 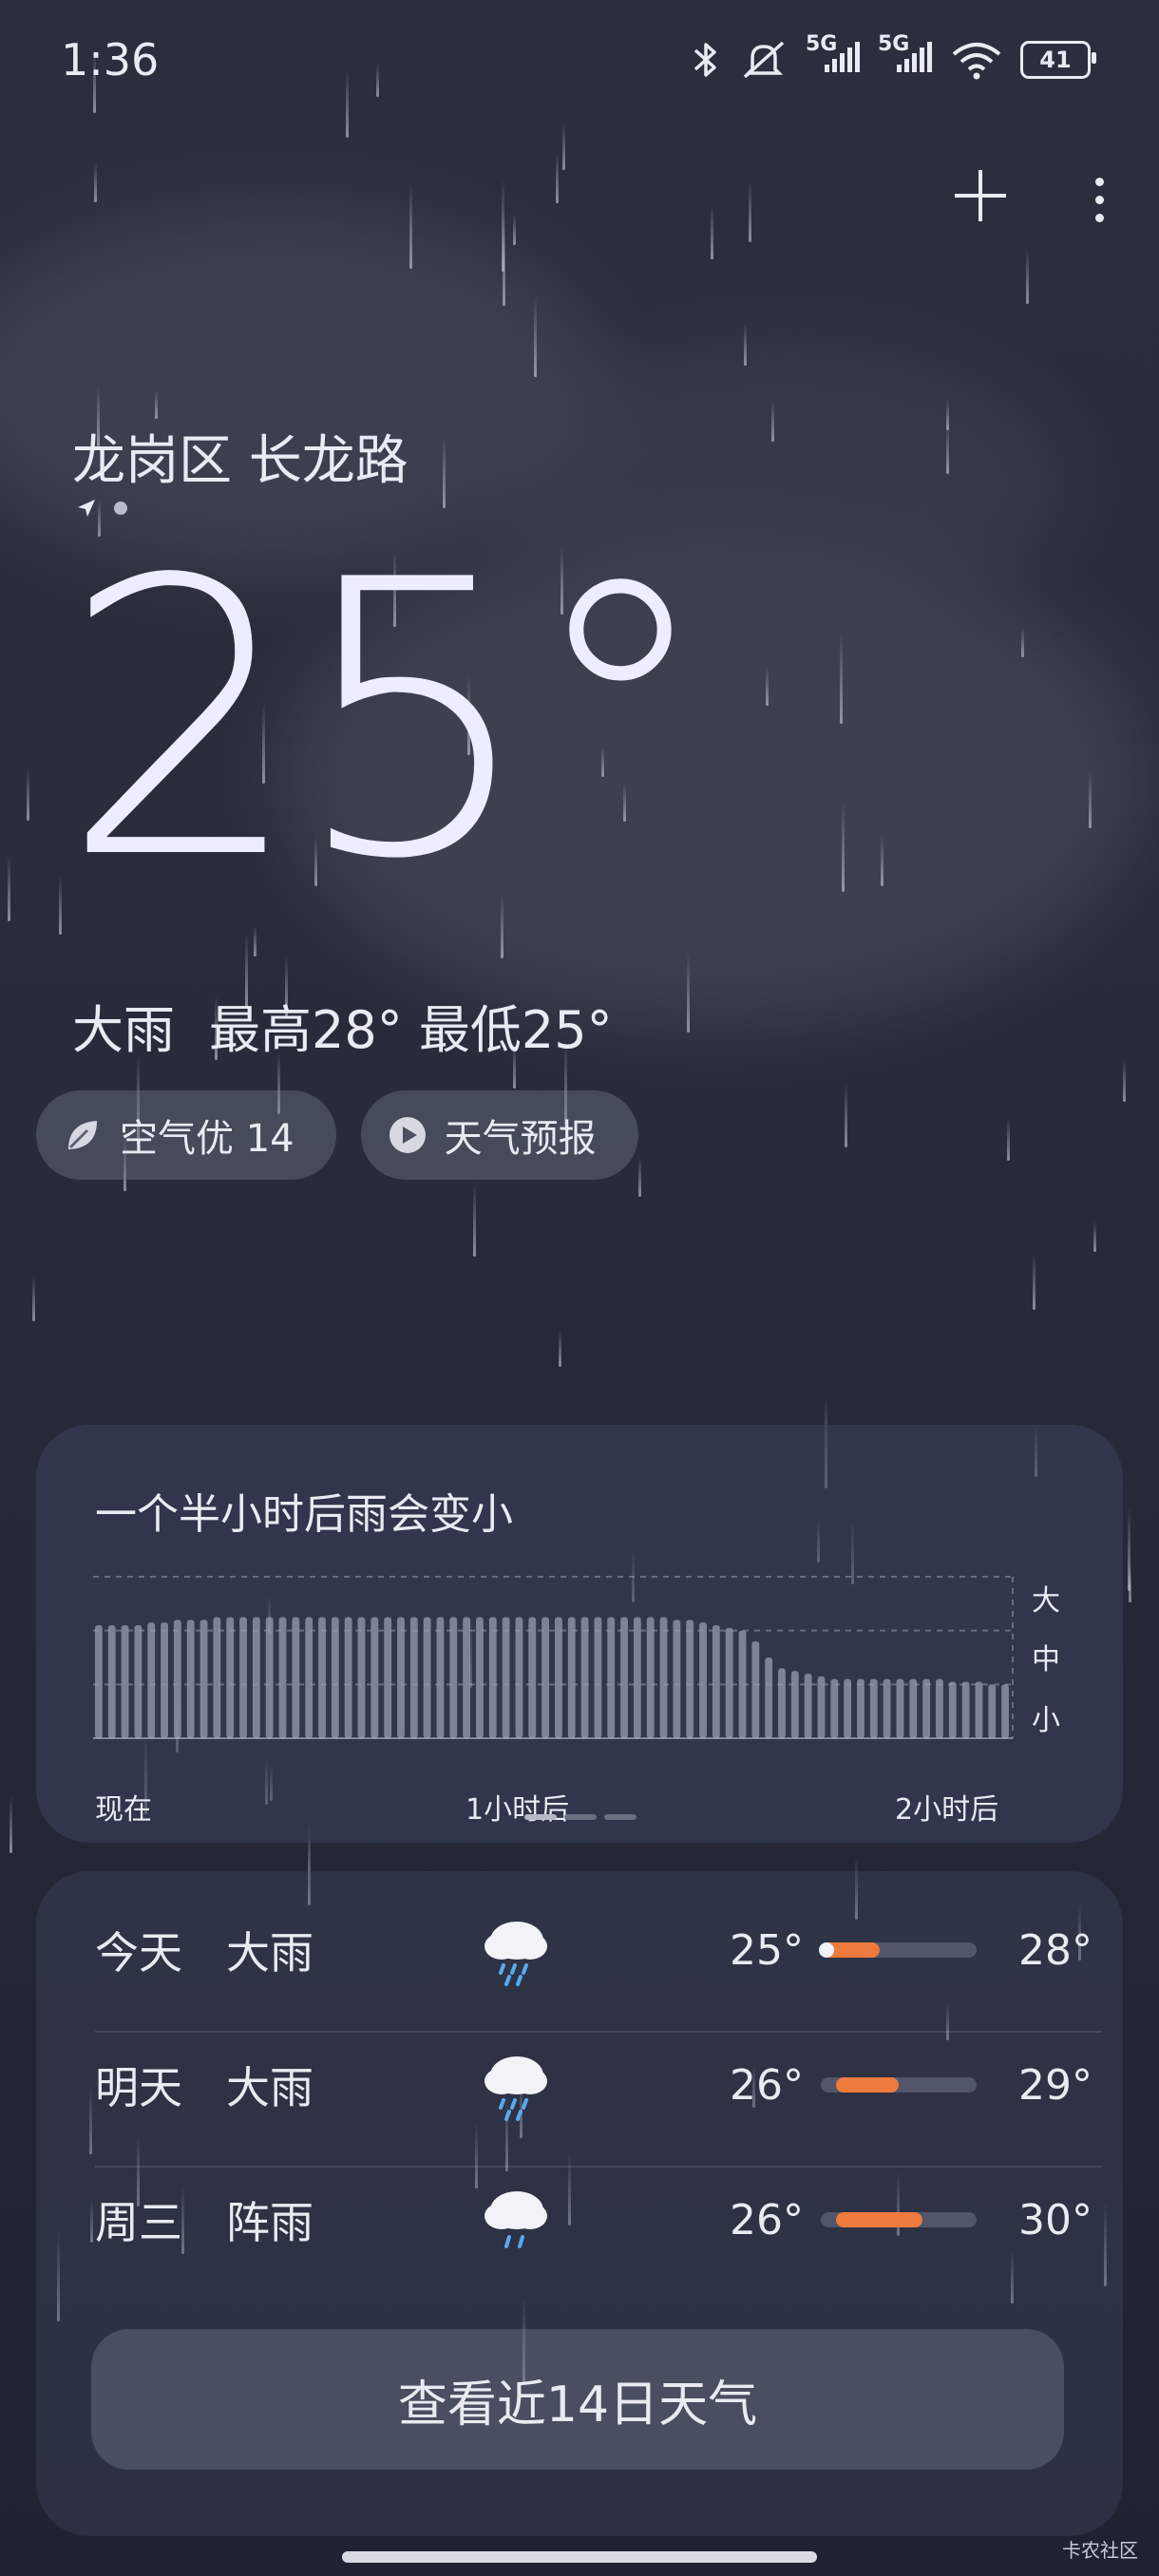 I want to click on y-label-light: 小, so click(x=1046, y=1720).